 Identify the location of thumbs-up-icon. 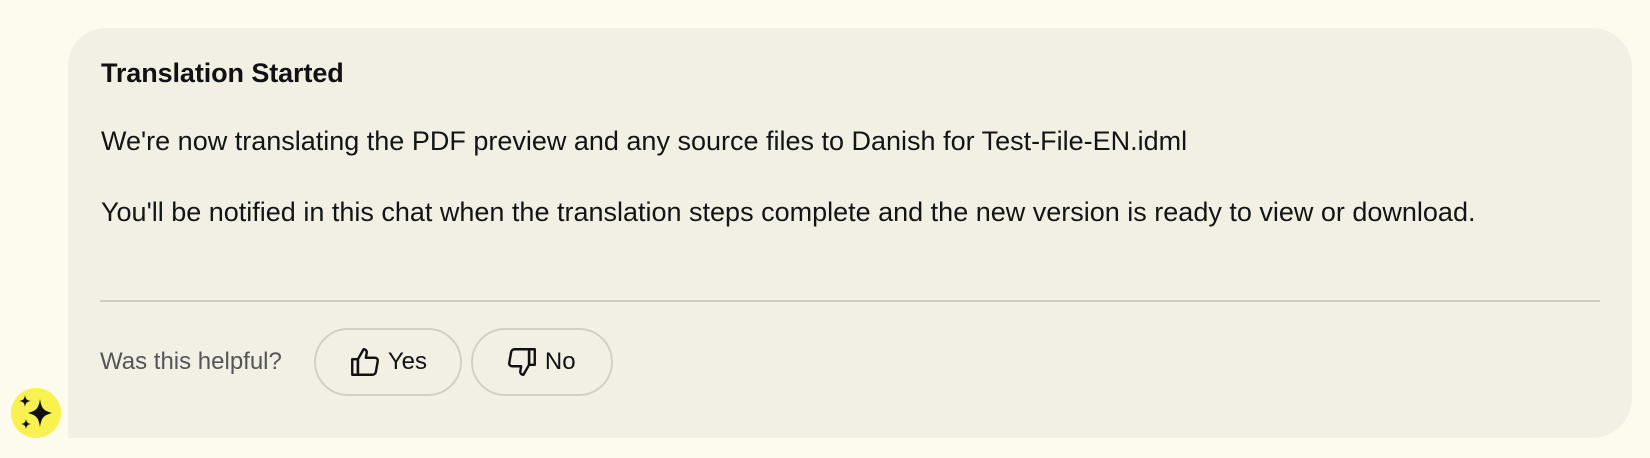
(364, 362).